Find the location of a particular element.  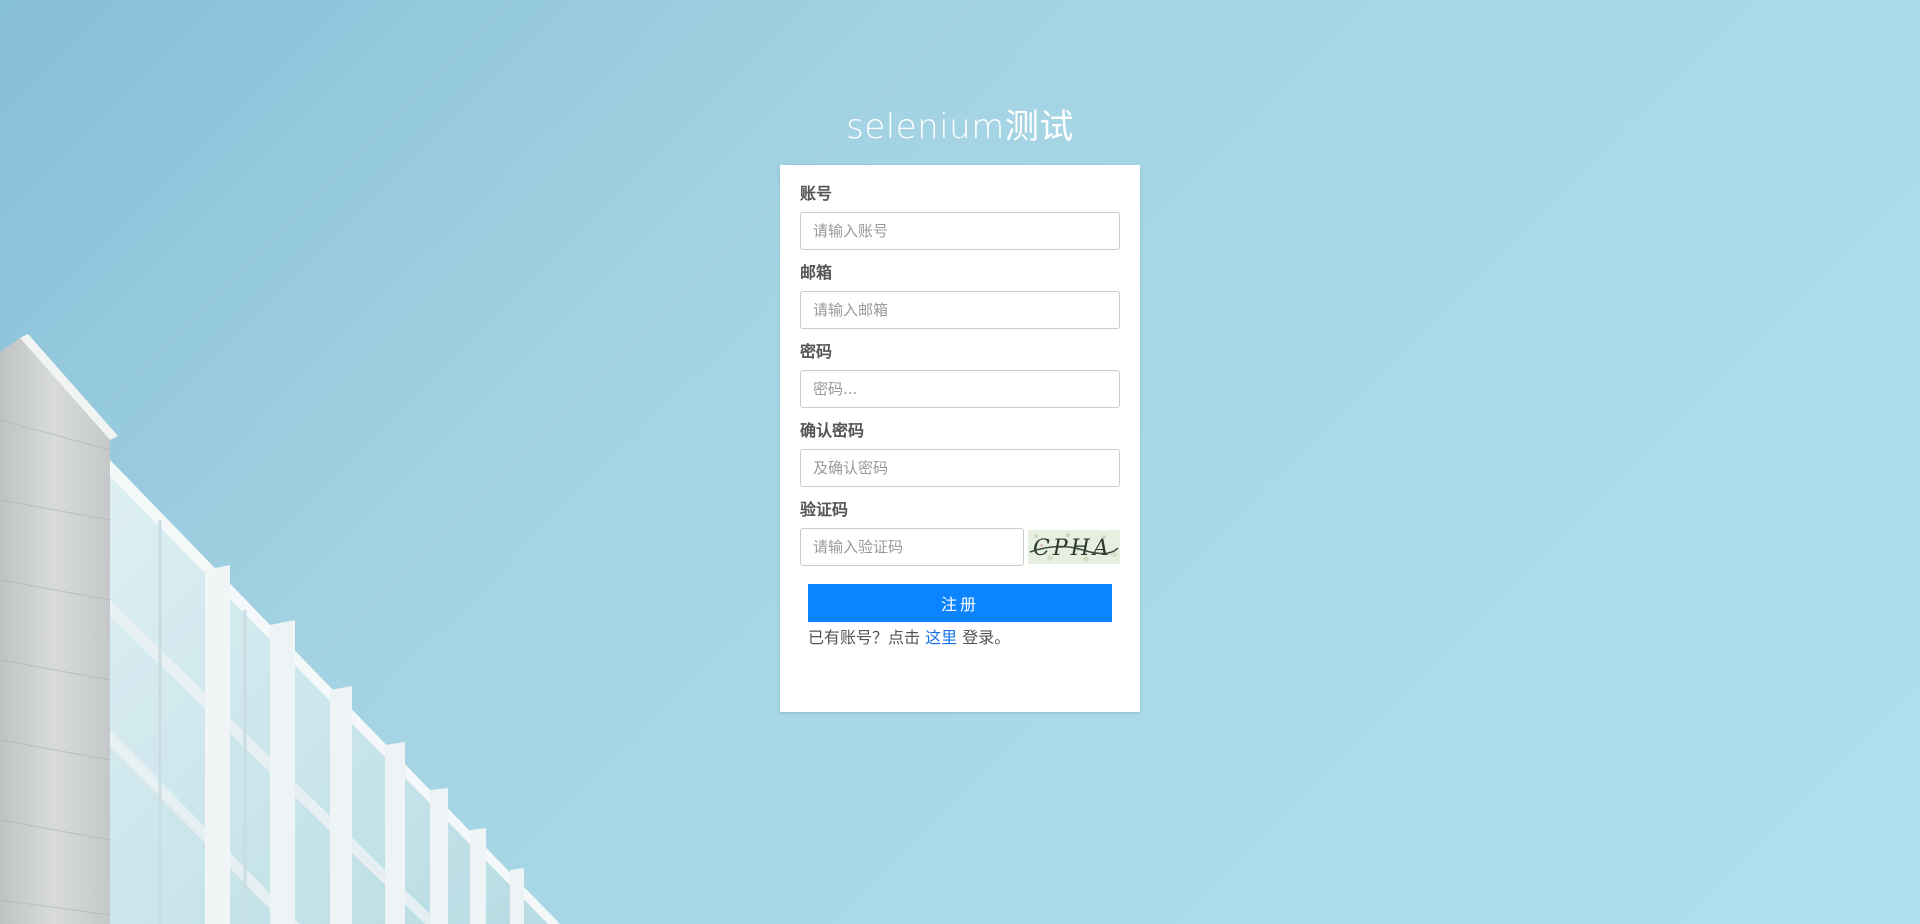

email-field-group: 邮箱 is located at coordinates (960, 295).